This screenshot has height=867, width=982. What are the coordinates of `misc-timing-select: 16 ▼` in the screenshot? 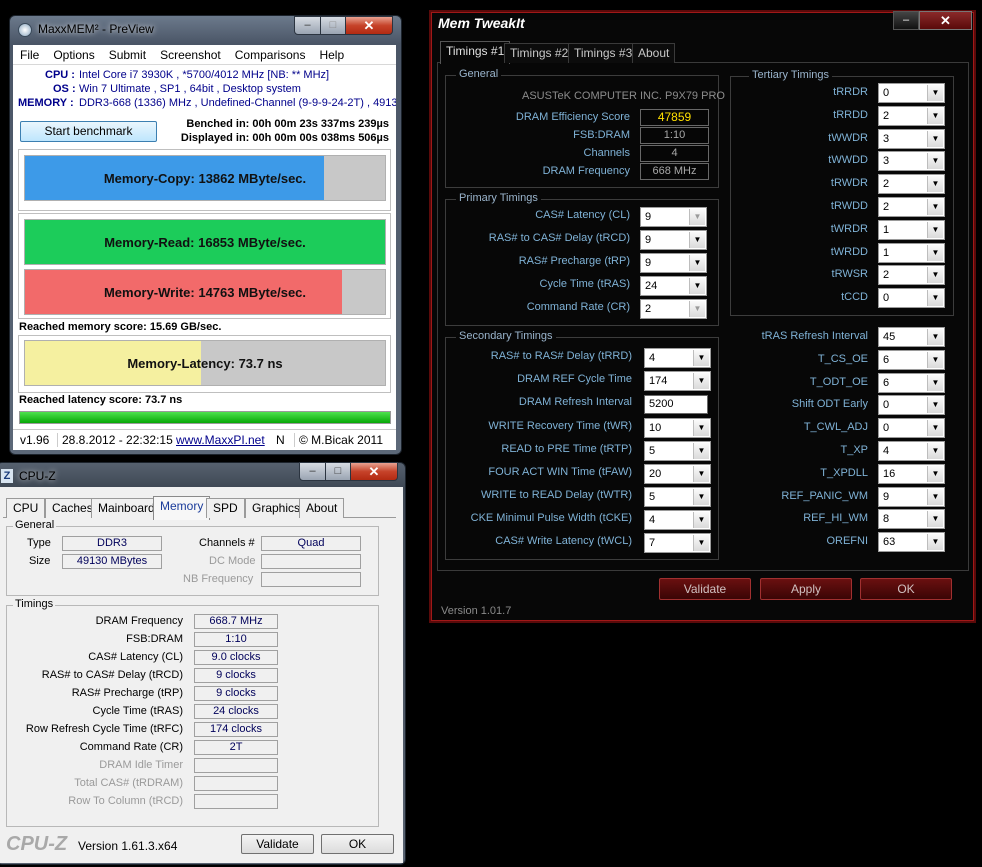 It's located at (911, 473).